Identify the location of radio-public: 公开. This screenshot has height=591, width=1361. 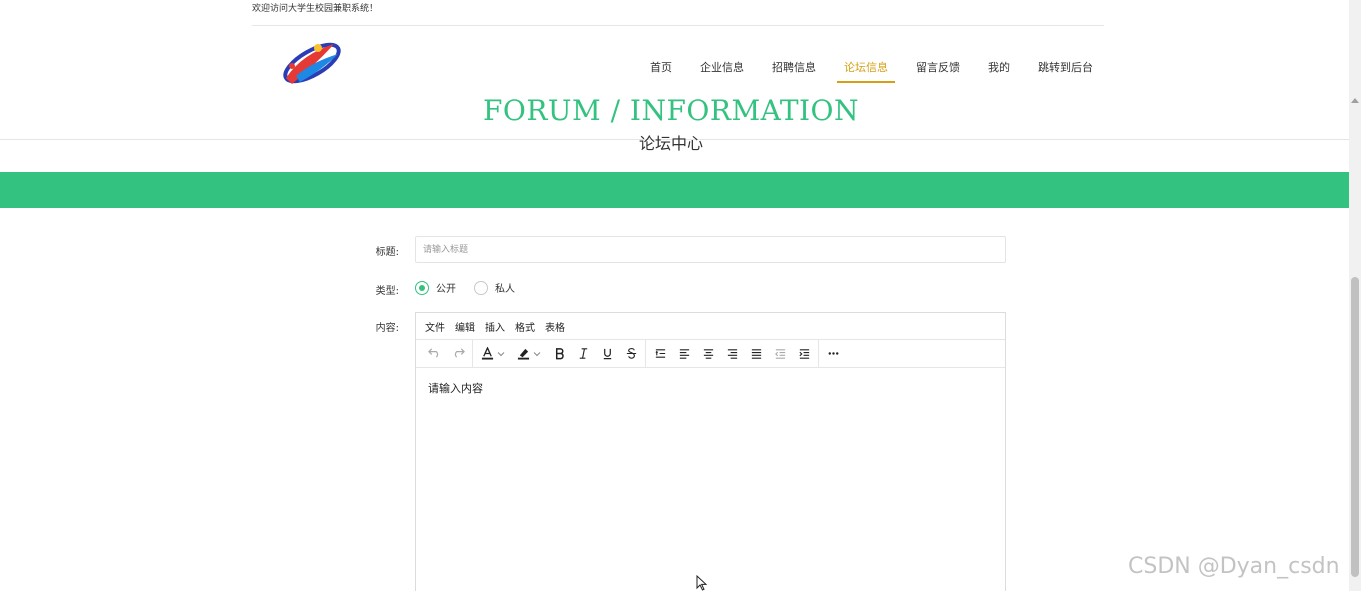
(435, 287).